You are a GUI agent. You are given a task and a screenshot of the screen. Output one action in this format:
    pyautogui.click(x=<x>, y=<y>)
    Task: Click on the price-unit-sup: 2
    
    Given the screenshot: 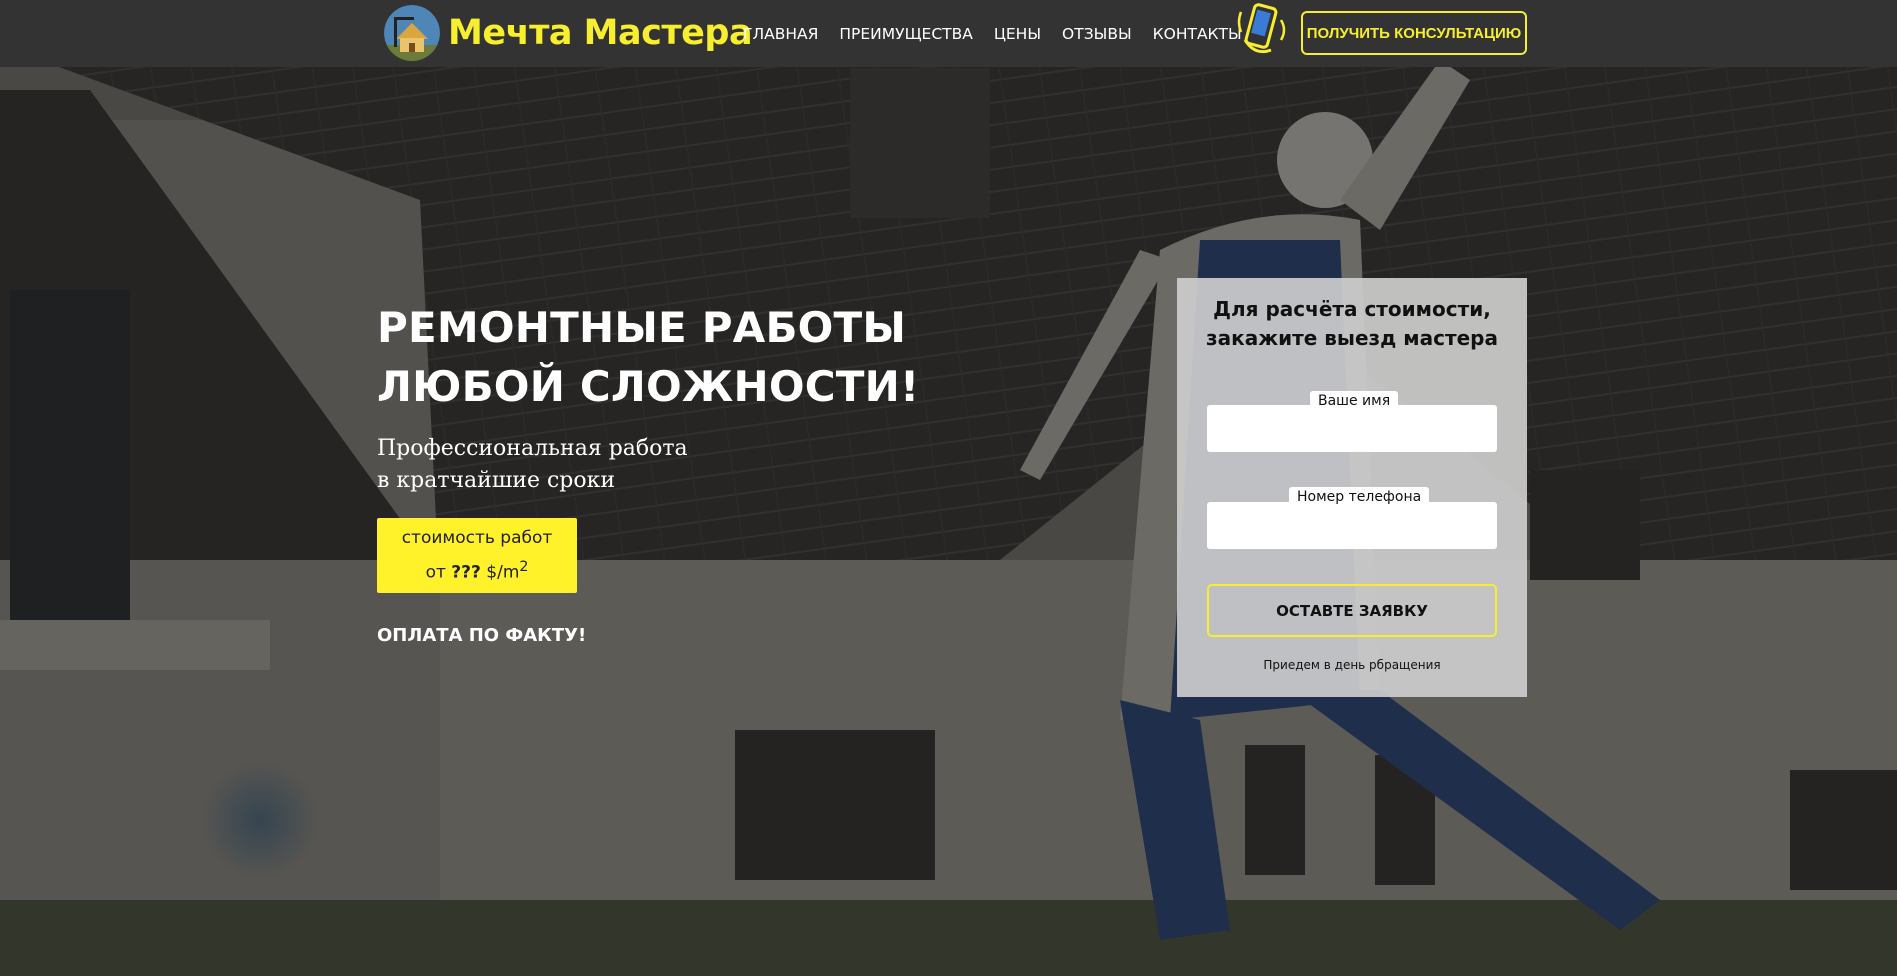 What is the action you would take?
    pyautogui.click(x=524, y=566)
    